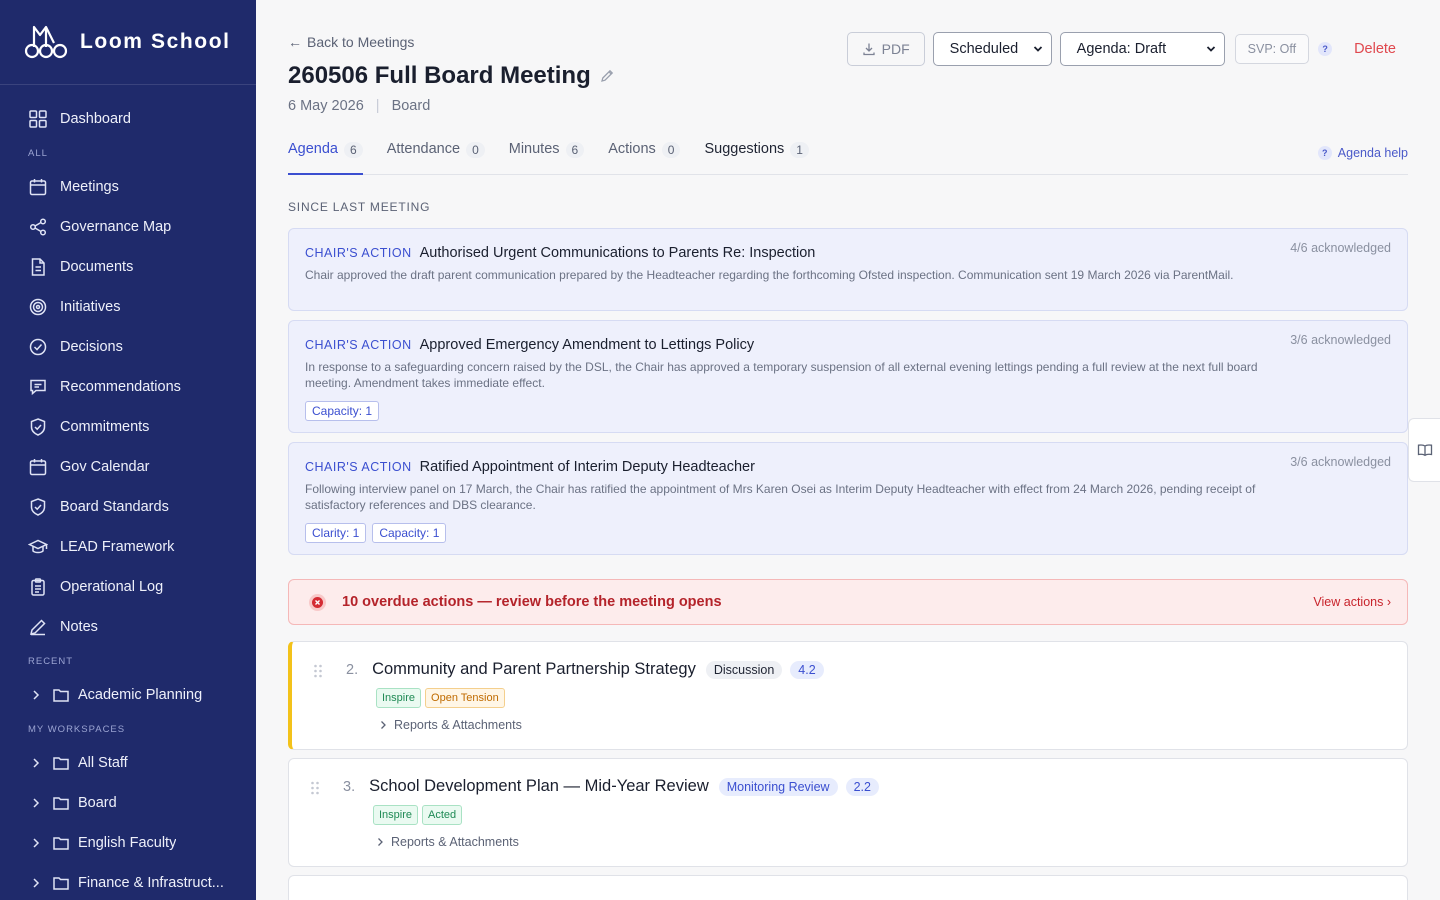 Image resolution: width=1440 pixels, height=900 pixels. Describe the element at coordinates (352, 669) in the screenshot. I see `agenda-item-number: 2.` at that location.